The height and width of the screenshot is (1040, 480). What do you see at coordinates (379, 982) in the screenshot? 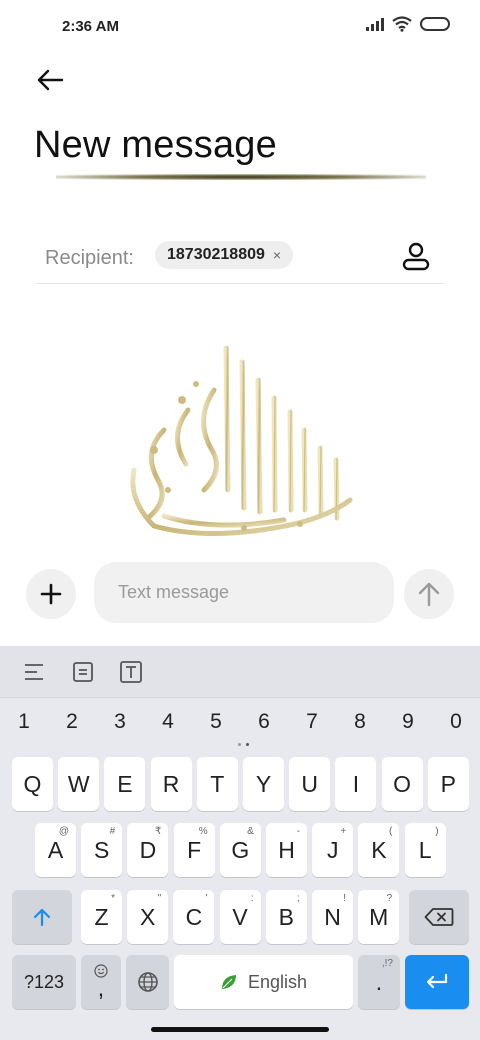
I see `period-key: ,!? .` at bounding box center [379, 982].